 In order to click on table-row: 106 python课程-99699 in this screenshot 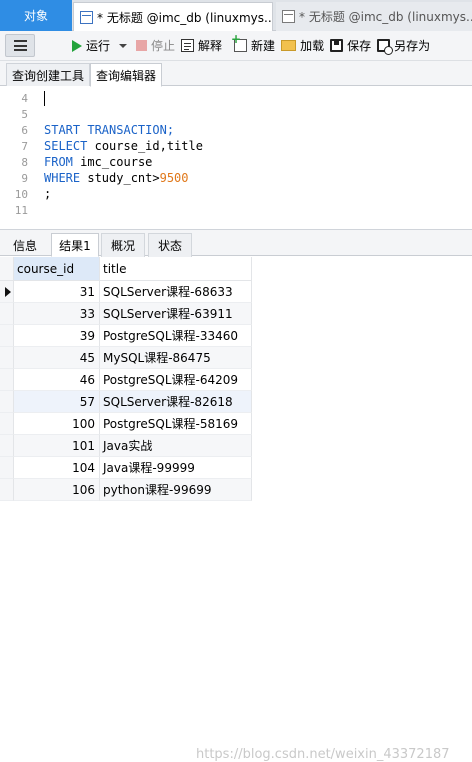, I will do `click(126, 490)`.